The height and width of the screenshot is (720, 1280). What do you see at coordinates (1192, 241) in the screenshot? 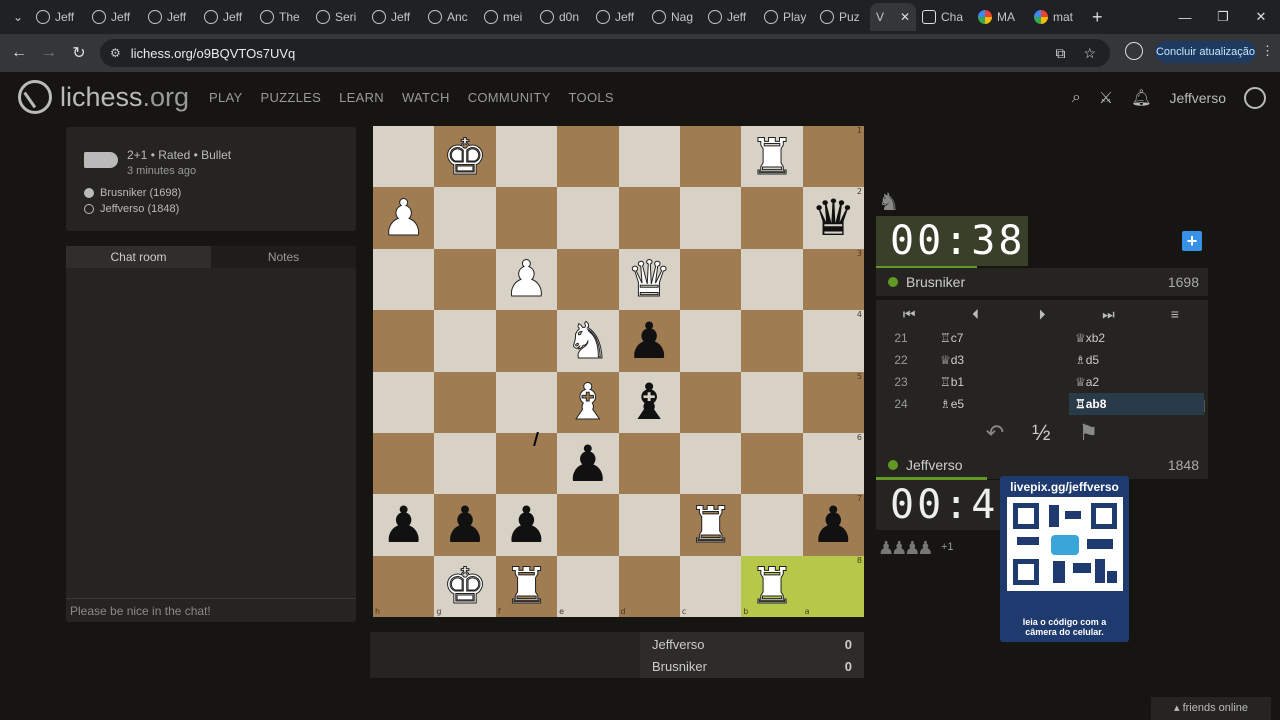
I see `add-time-button: +` at bounding box center [1192, 241].